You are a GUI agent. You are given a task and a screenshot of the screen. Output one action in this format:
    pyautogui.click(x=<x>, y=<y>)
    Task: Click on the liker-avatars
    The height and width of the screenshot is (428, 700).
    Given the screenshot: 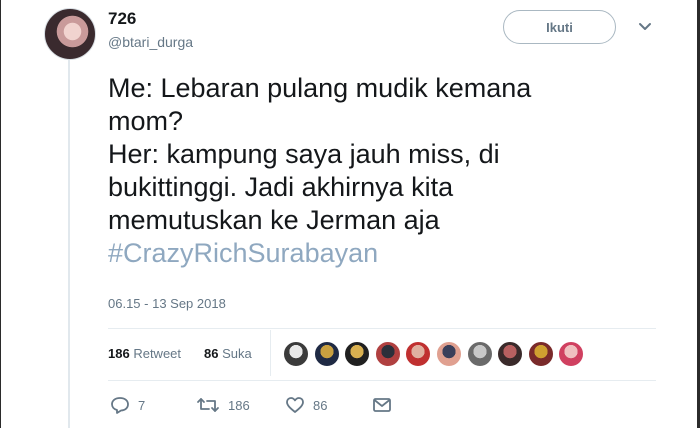 What is the action you would take?
    pyautogui.click(x=436, y=354)
    